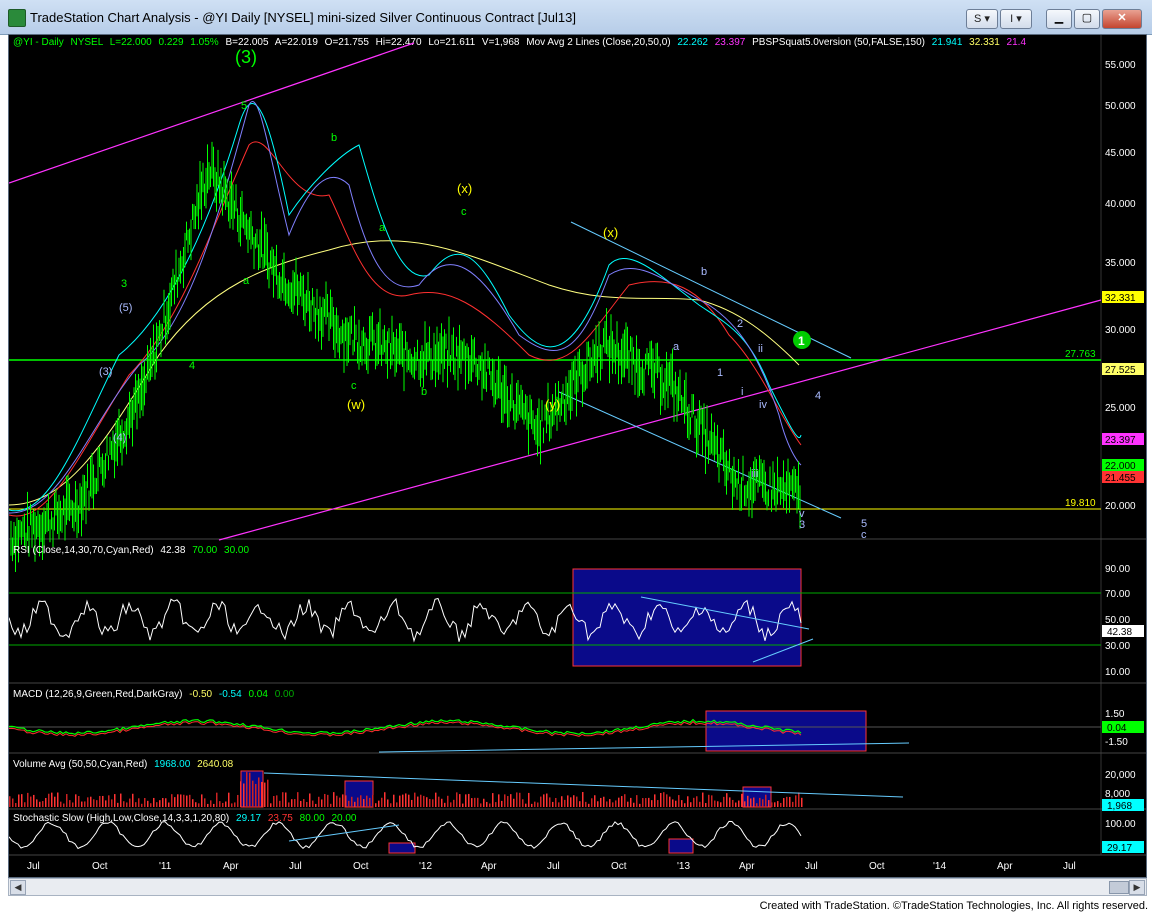 This screenshot has height=916, width=1152. I want to click on wave-label: 4, so click(818, 396).